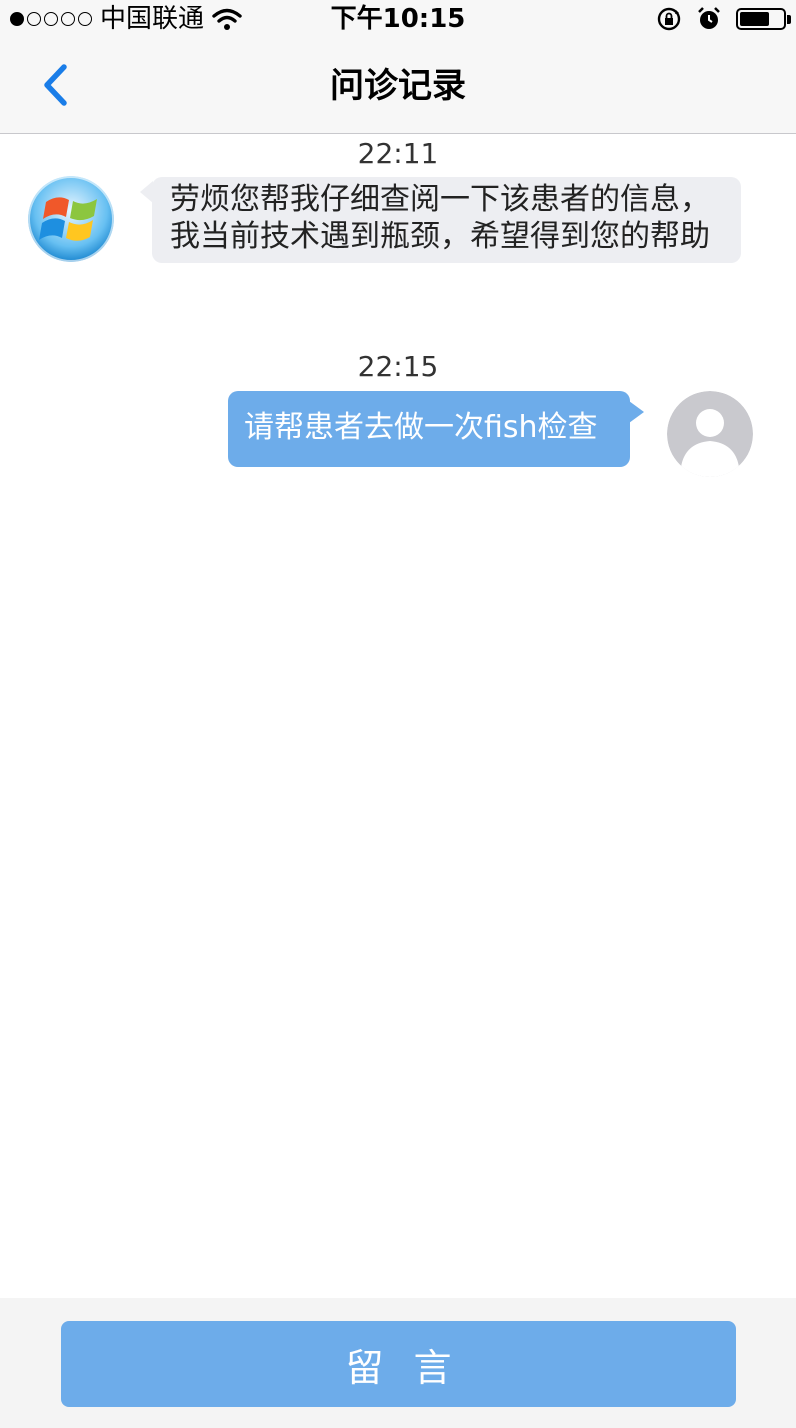 This screenshot has width=796, height=1428. What do you see at coordinates (446, 220) in the screenshot?
I see `incoming-message-bubble: 劳烦您帮我仔细查阅一下该患者的信息，我当前技术遇到瓶颈，希望得到您的帮助` at bounding box center [446, 220].